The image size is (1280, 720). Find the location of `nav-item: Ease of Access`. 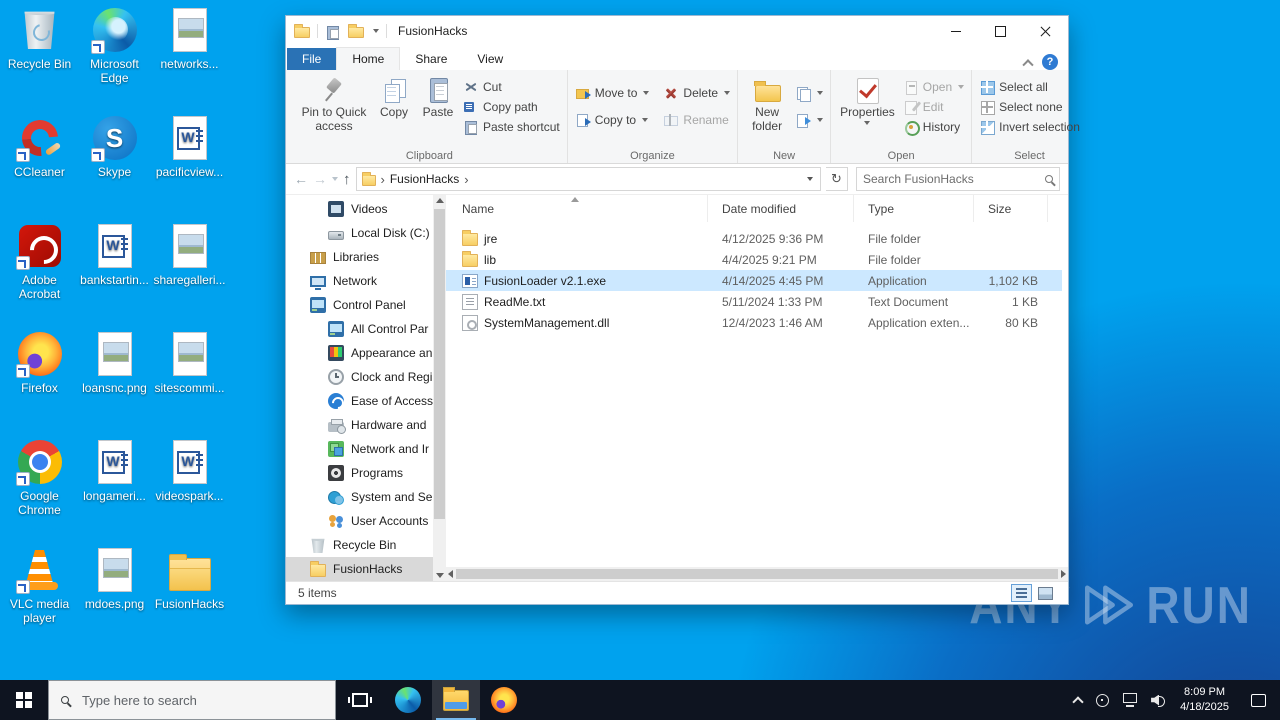

nav-item: Ease of Access is located at coordinates (359, 401).